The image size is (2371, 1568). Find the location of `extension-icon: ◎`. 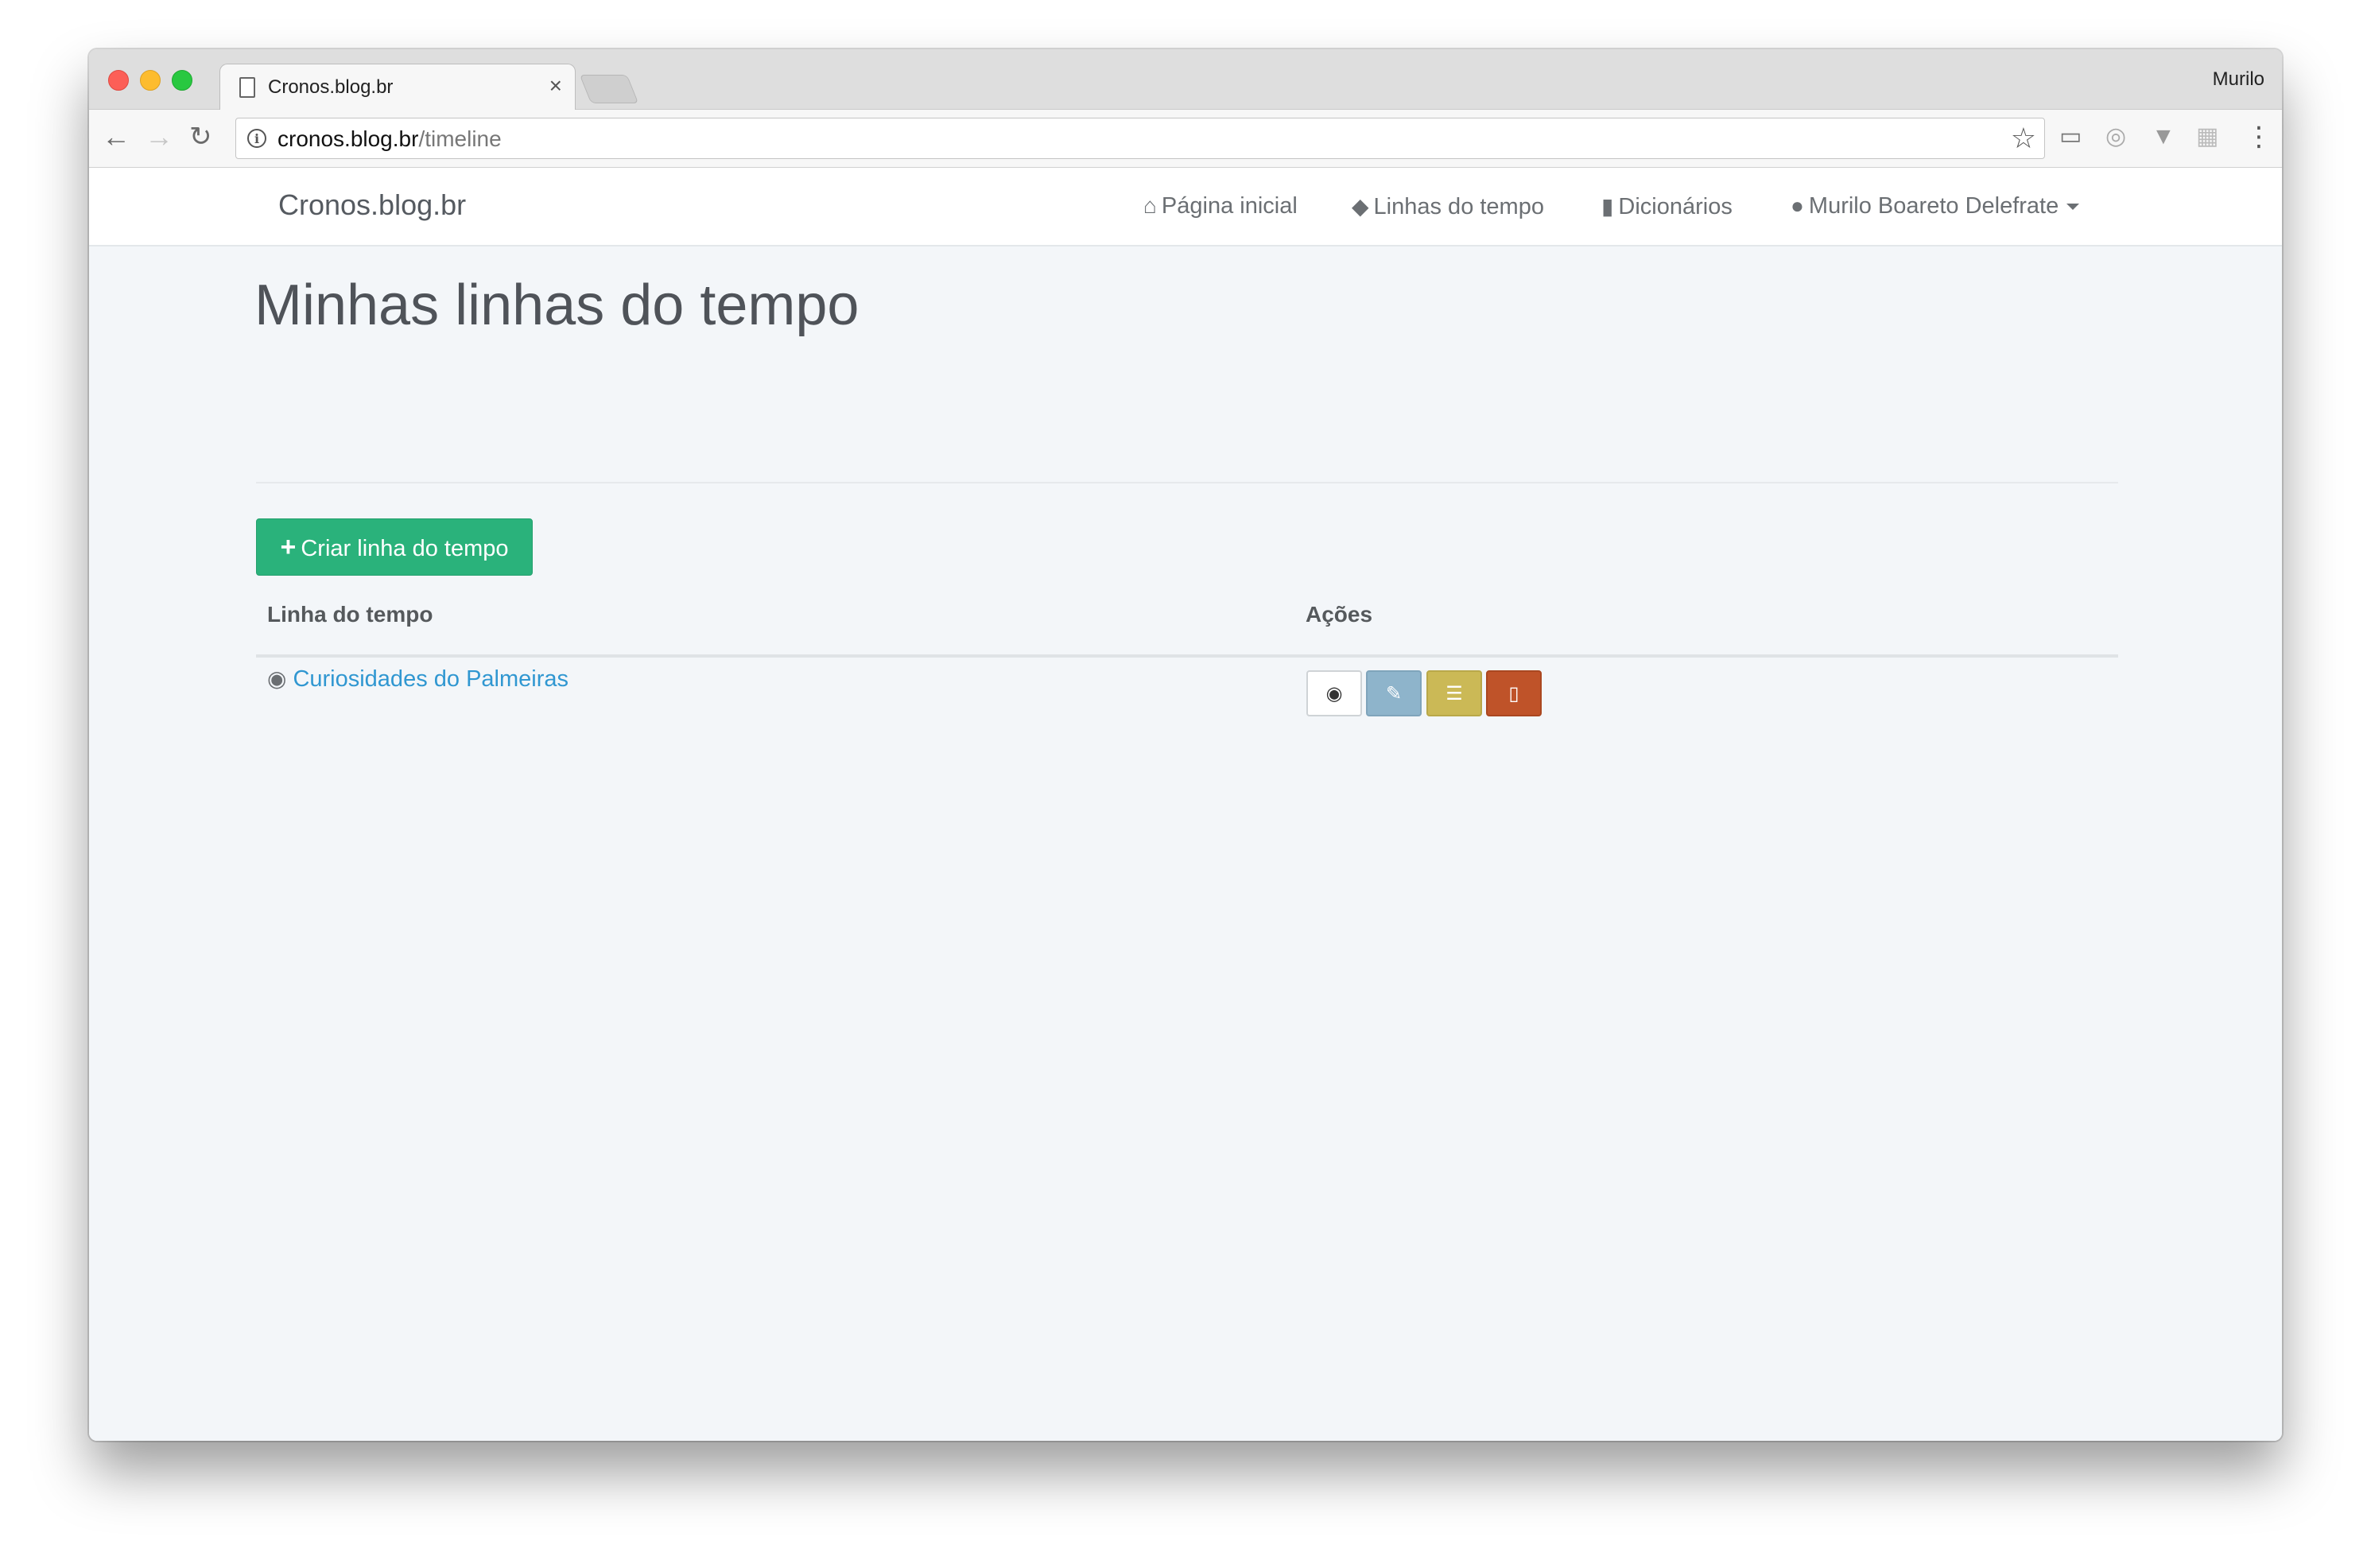

extension-icon: ◎ is located at coordinates (2115, 137).